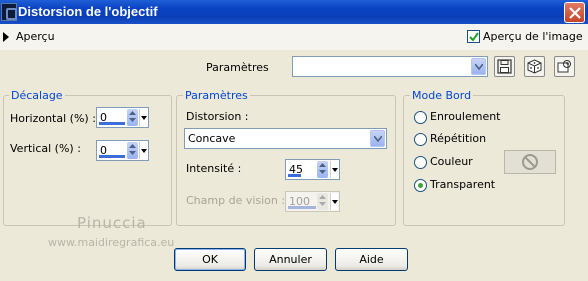 This screenshot has height=281, width=588. Describe the element at coordinates (390, 66) in the screenshot. I see `presets-select` at that location.